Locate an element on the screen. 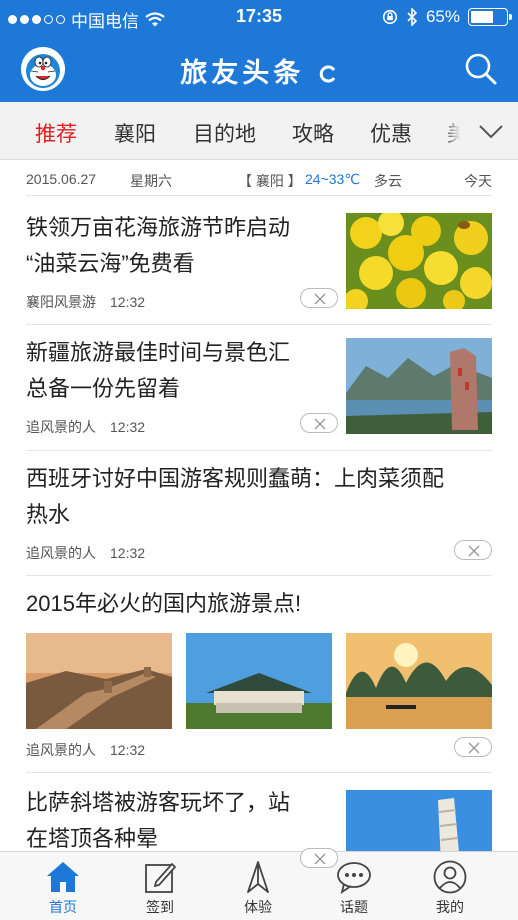 Image resolution: width=518 pixels, height=920 pixels. user-icon is located at coordinates (450, 877).